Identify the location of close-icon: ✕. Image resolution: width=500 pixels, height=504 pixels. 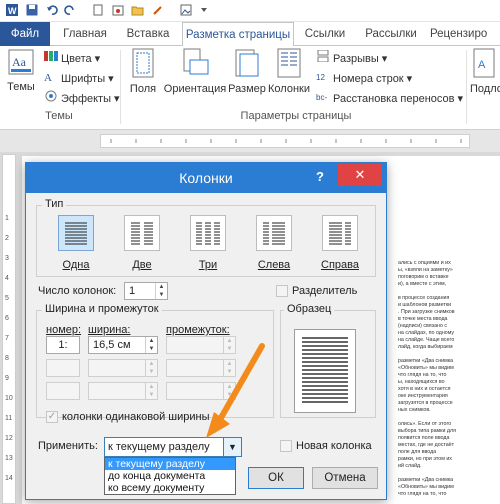
(360, 174).